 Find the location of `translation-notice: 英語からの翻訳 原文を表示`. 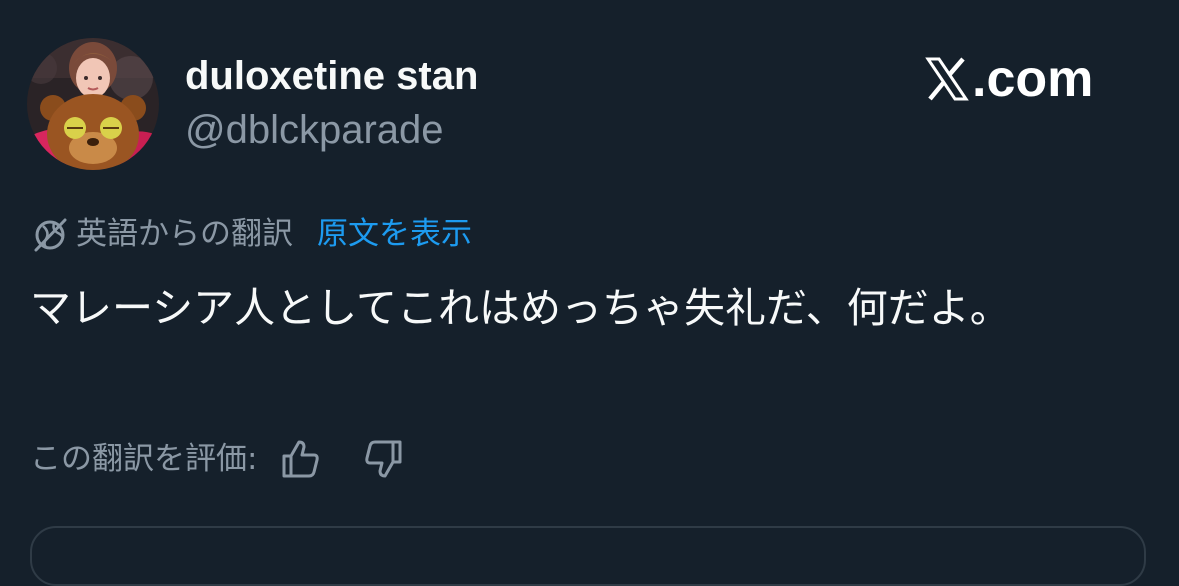

translation-notice: 英語からの翻訳 原文を表示 is located at coordinates (251, 234).